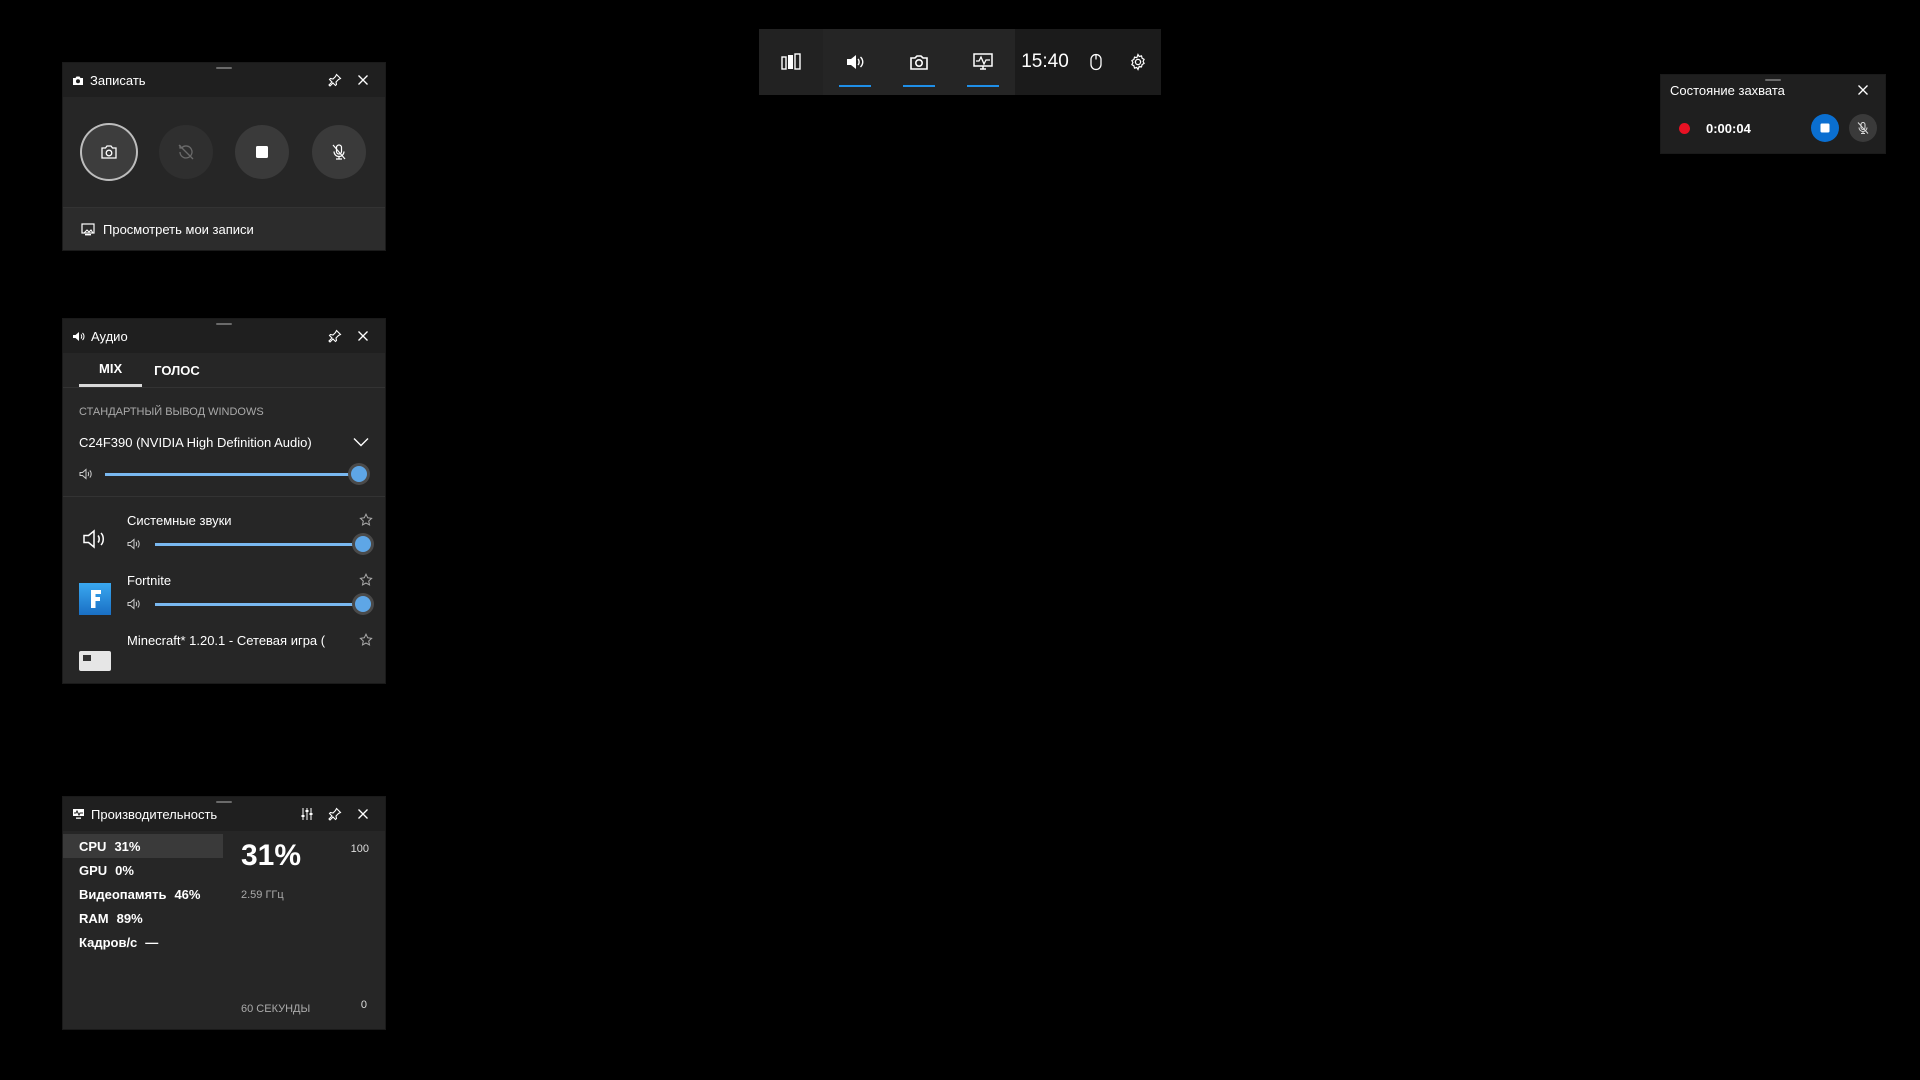 The image size is (1920, 1080). I want to click on speaker-icon, so click(78, 336).